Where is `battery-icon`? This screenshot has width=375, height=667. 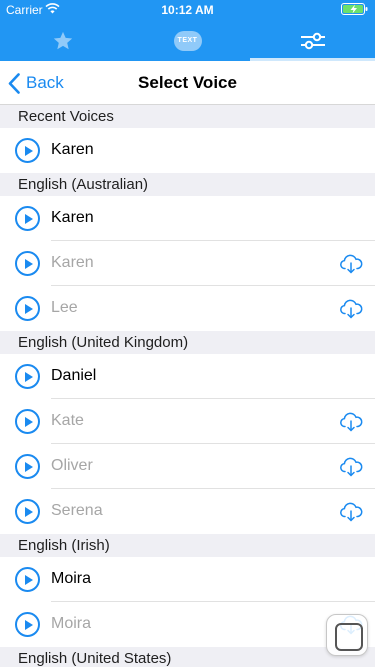 battery-icon is located at coordinates (354, 9).